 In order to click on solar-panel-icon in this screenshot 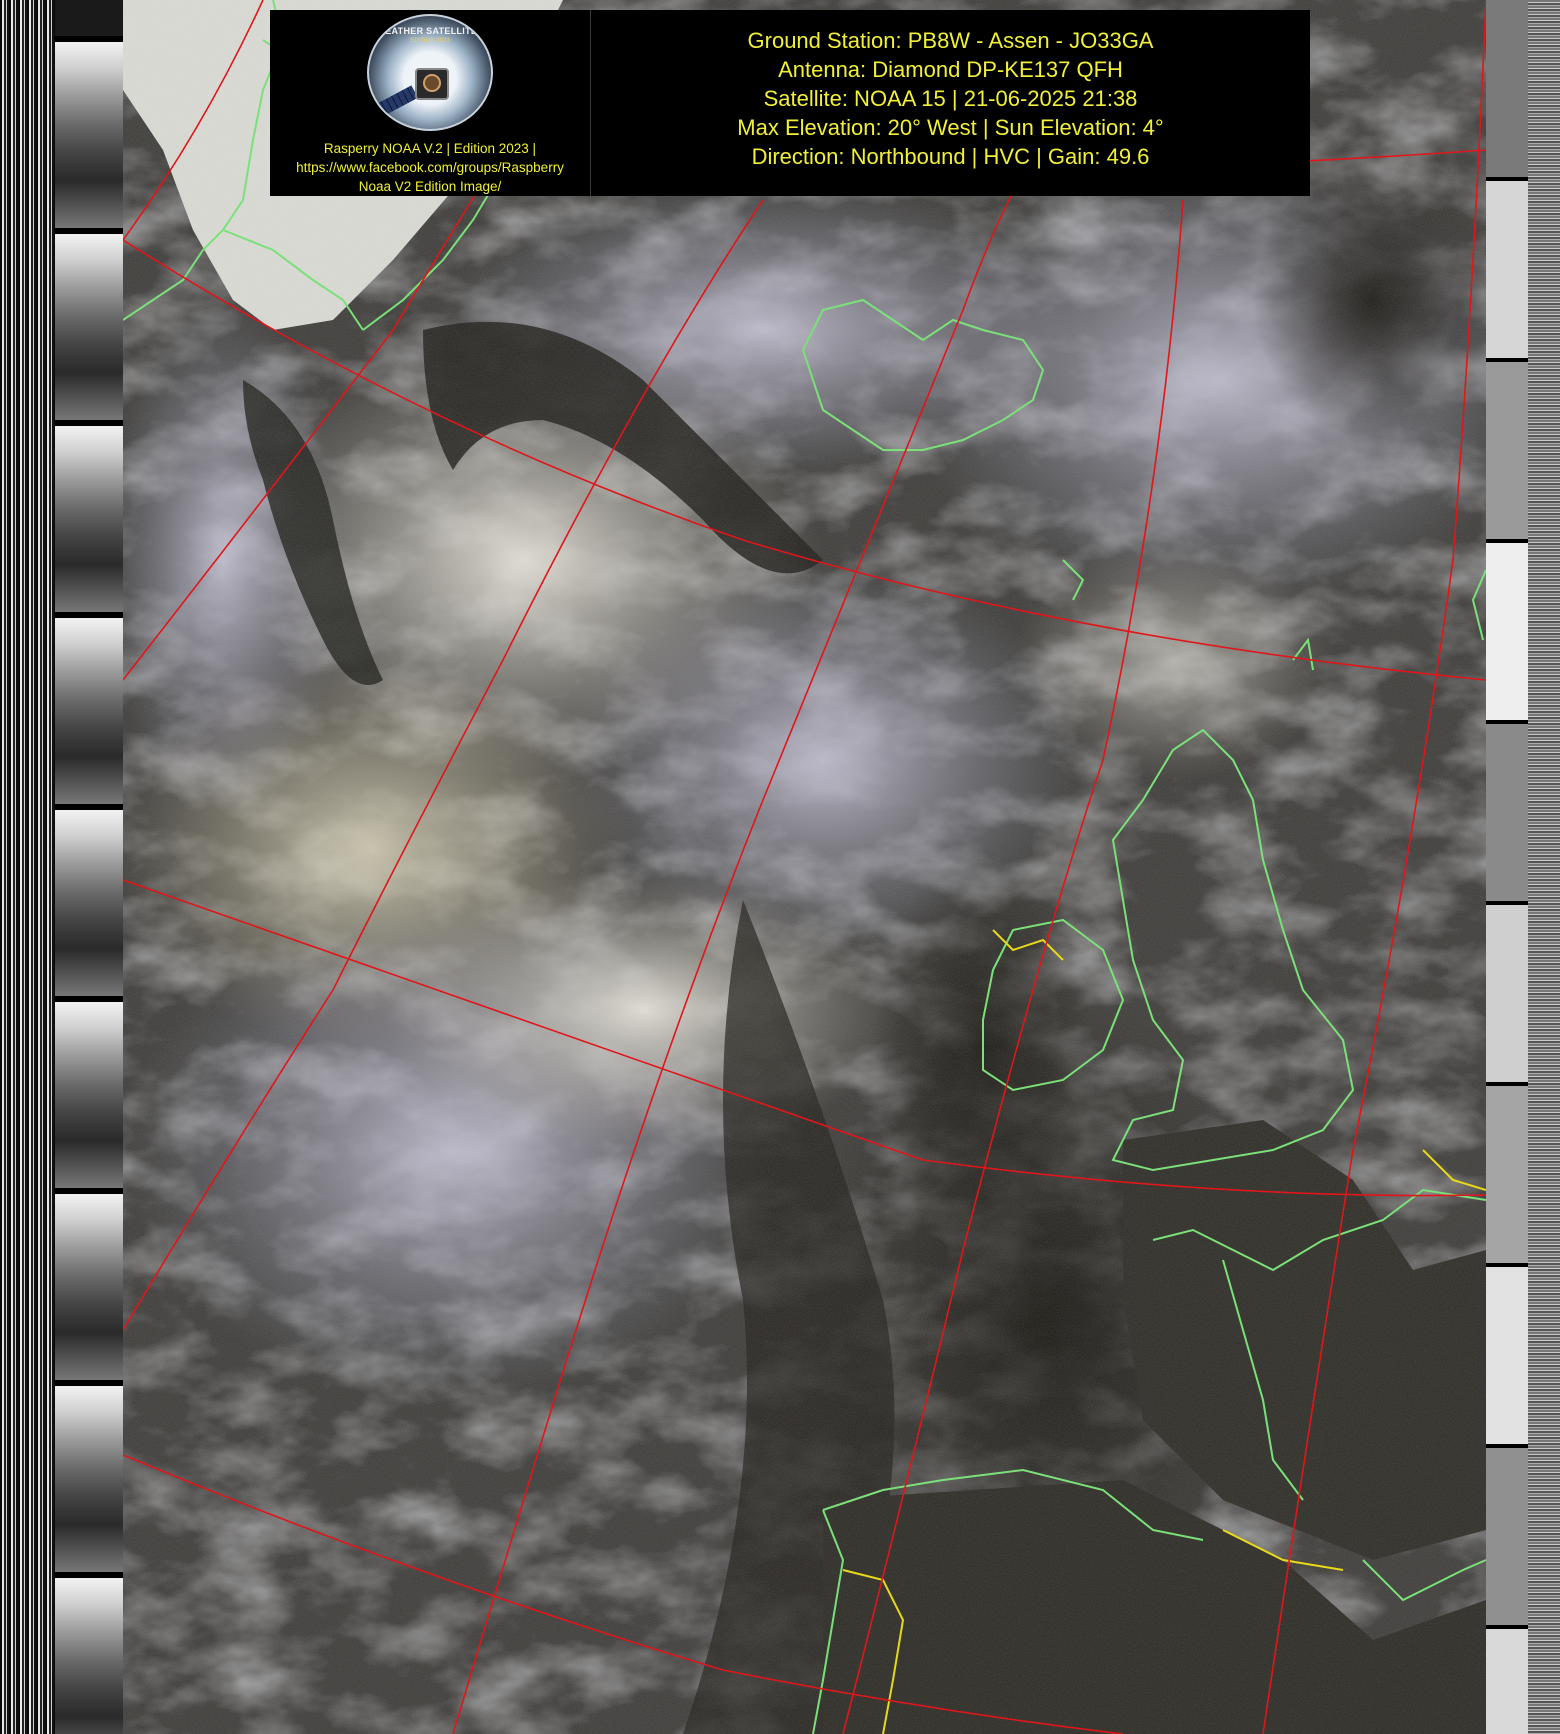, I will do `click(397, 101)`.